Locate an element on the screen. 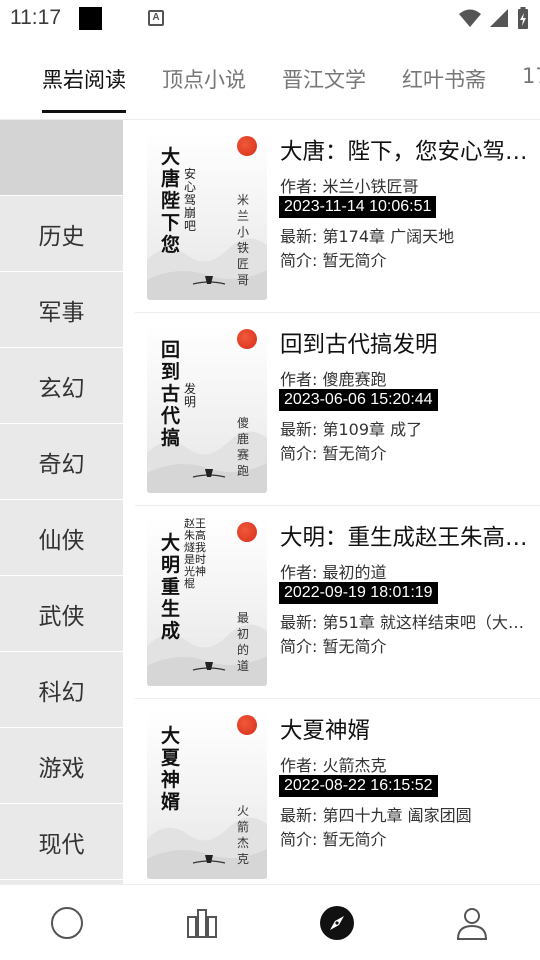 The width and height of the screenshot is (540, 960). category-item-history: 历史 is located at coordinates (61, 234).